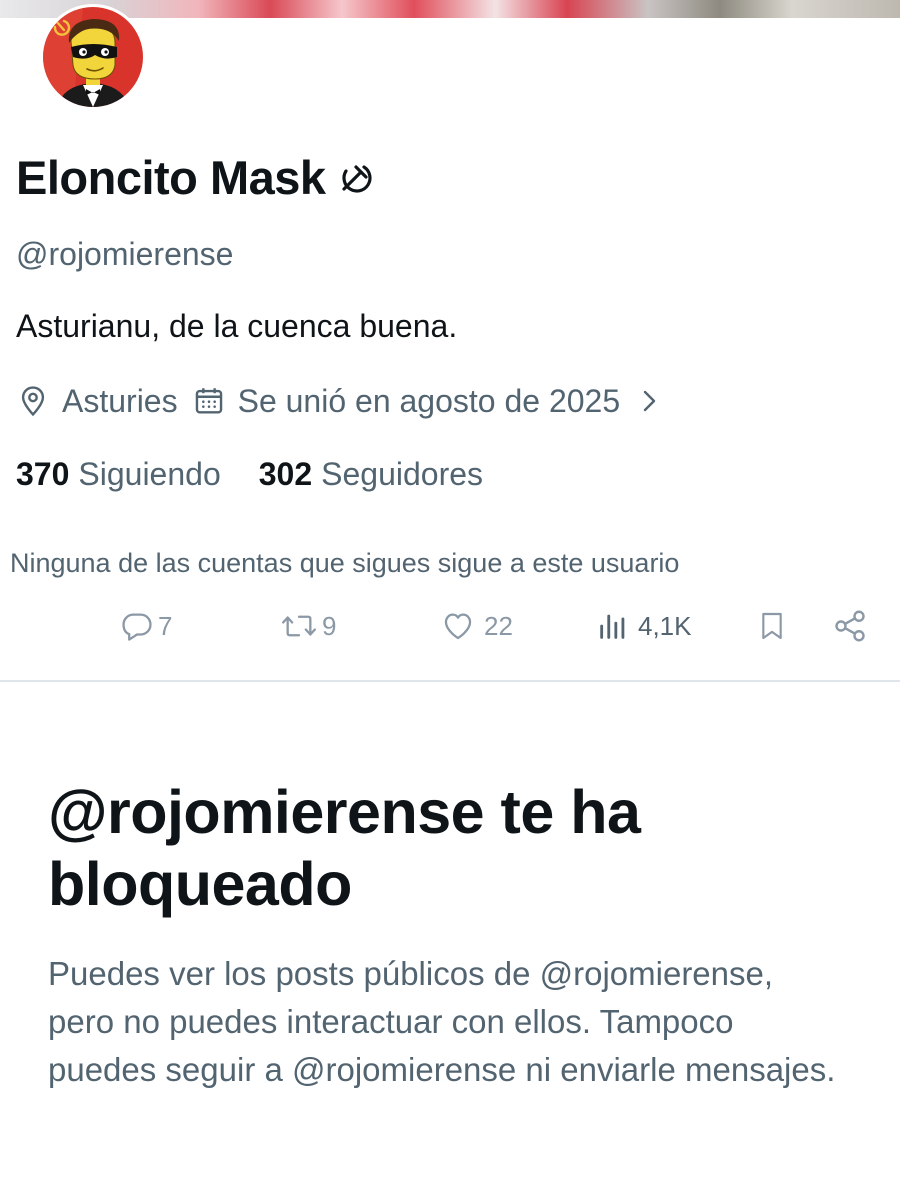  I want to click on following-count: 370, so click(43, 473).